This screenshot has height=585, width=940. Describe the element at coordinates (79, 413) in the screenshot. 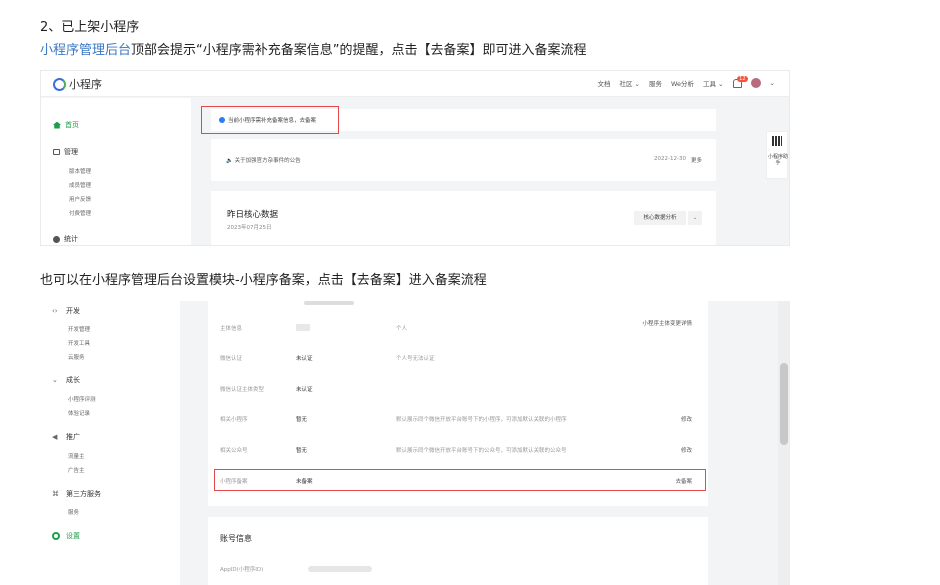

I see `sidebar-subitem-experience: 体验记录` at that location.